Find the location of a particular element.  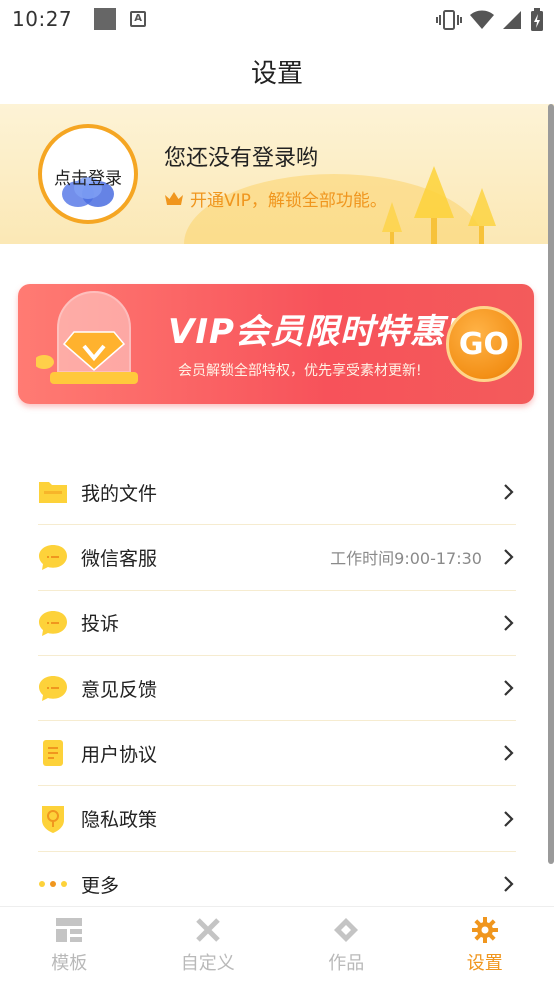

notification-a-icon: A is located at coordinates (138, 19).